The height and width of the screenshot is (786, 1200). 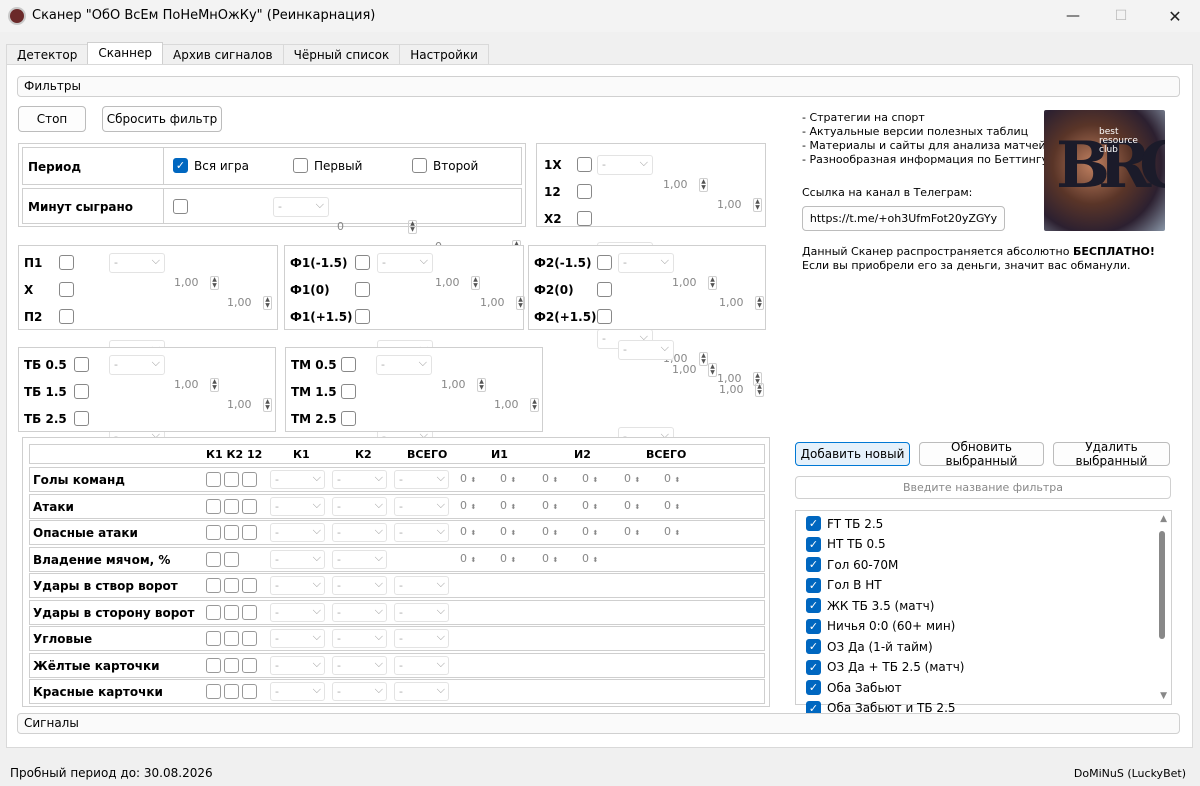 What do you see at coordinates (846, 544) in the screenshot?
I see `filter-list-item: ✓ HT ТБ 0.5` at bounding box center [846, 544].